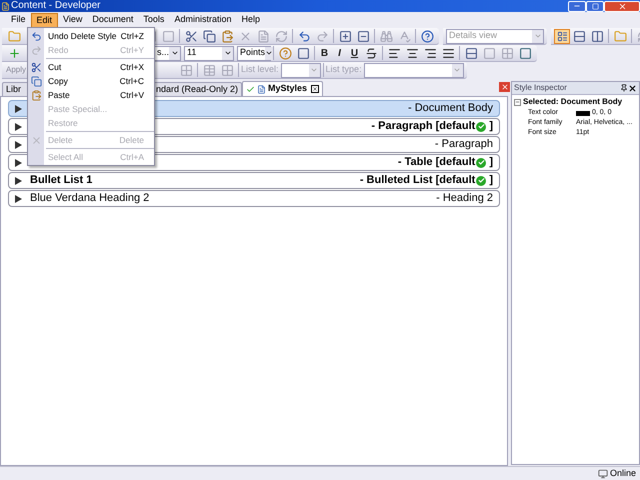 The height and width of the screenshot is (480, 640). I want to click on style-type: - Paragraph, so click(463, 144).